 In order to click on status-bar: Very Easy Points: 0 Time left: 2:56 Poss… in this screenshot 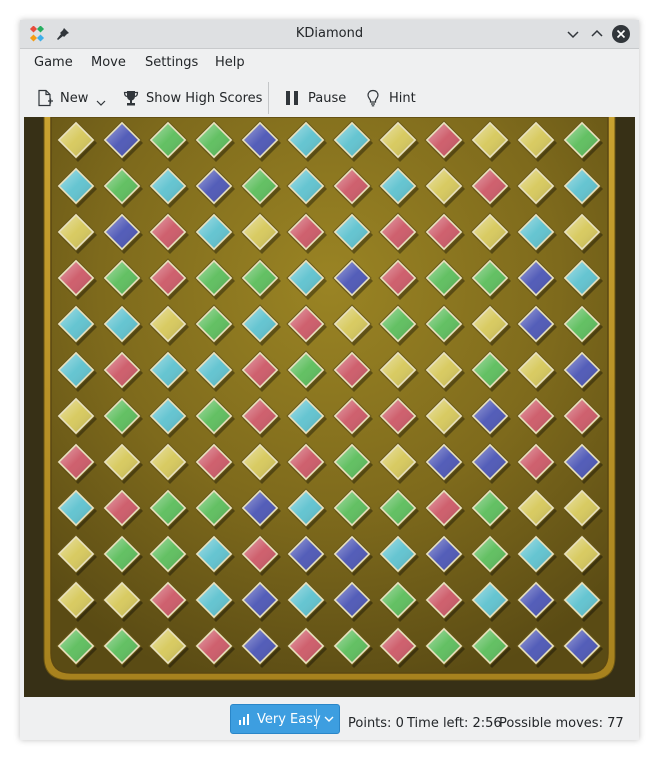, I will do `click(329, 719)`.